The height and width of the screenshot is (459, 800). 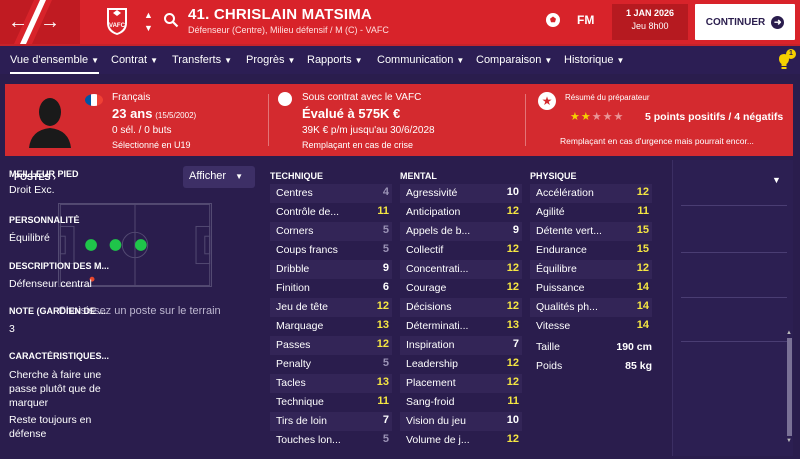 I want to click on attribute-name: Courage, so click(x=426, y=288).